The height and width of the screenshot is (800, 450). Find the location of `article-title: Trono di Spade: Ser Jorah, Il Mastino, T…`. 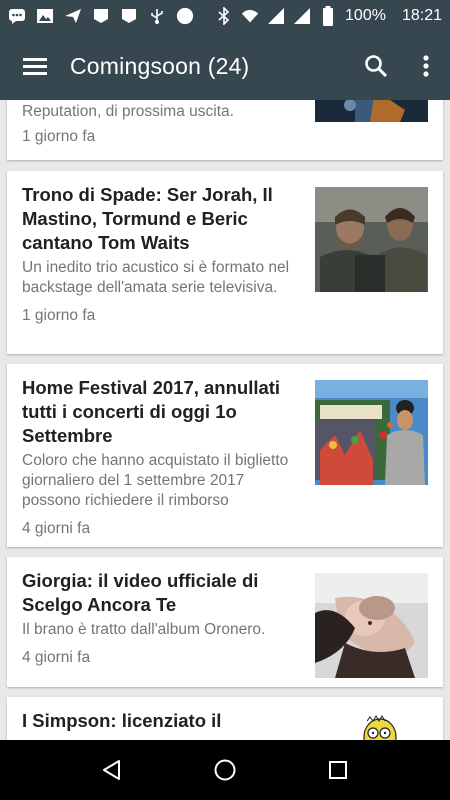

article-title: Trono di Spade: Ser Jorah, Il Mastino, T… is located at coordinates (147, 218).